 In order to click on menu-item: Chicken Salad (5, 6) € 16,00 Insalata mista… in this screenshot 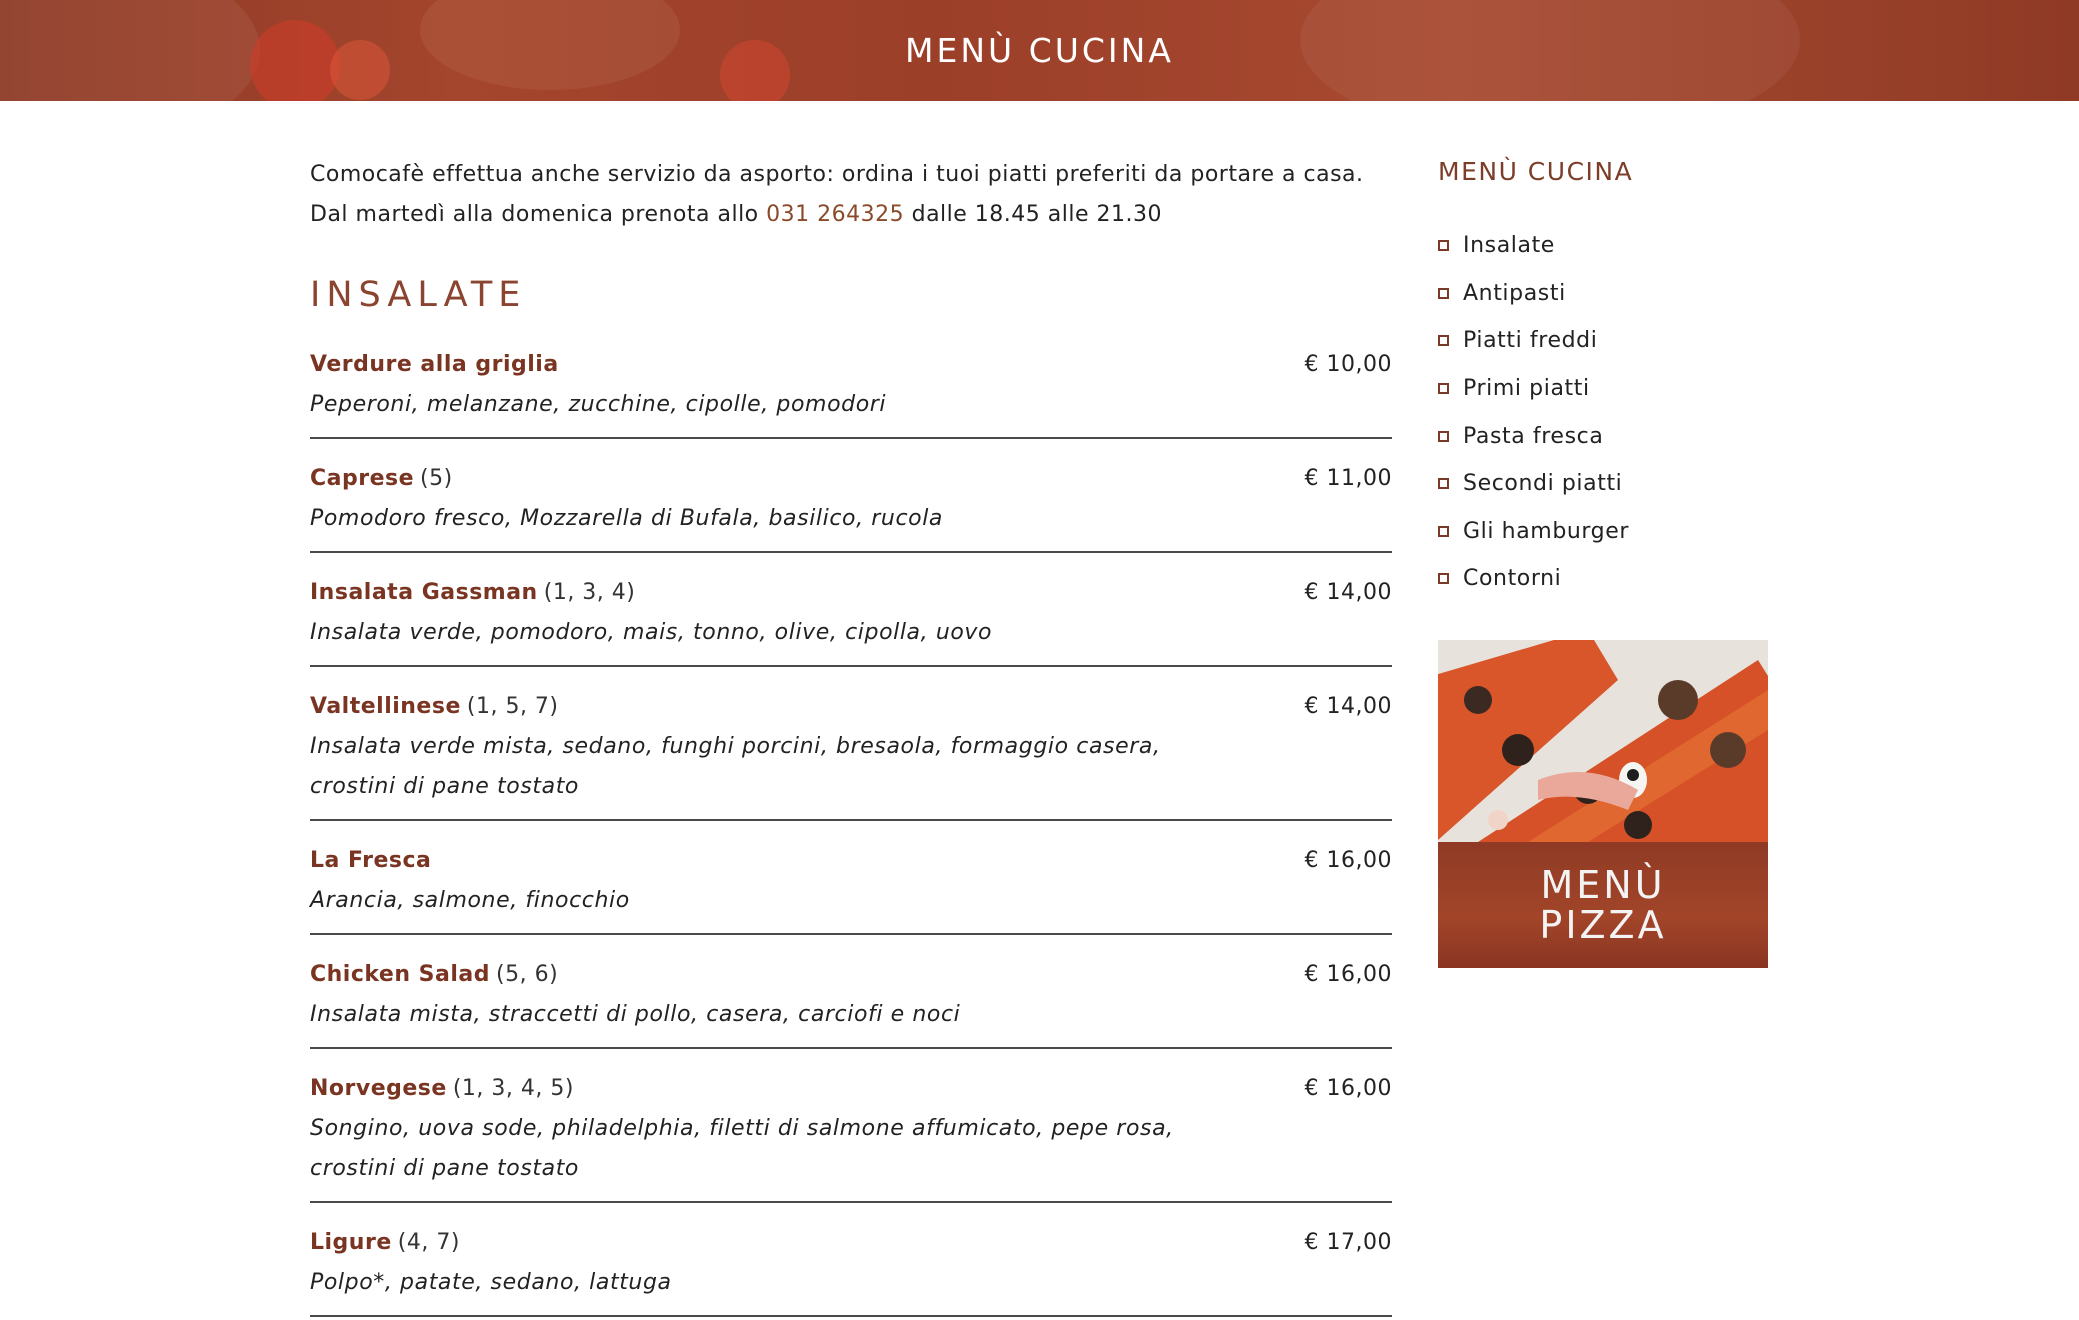, I will do `click(851, 1002)`.